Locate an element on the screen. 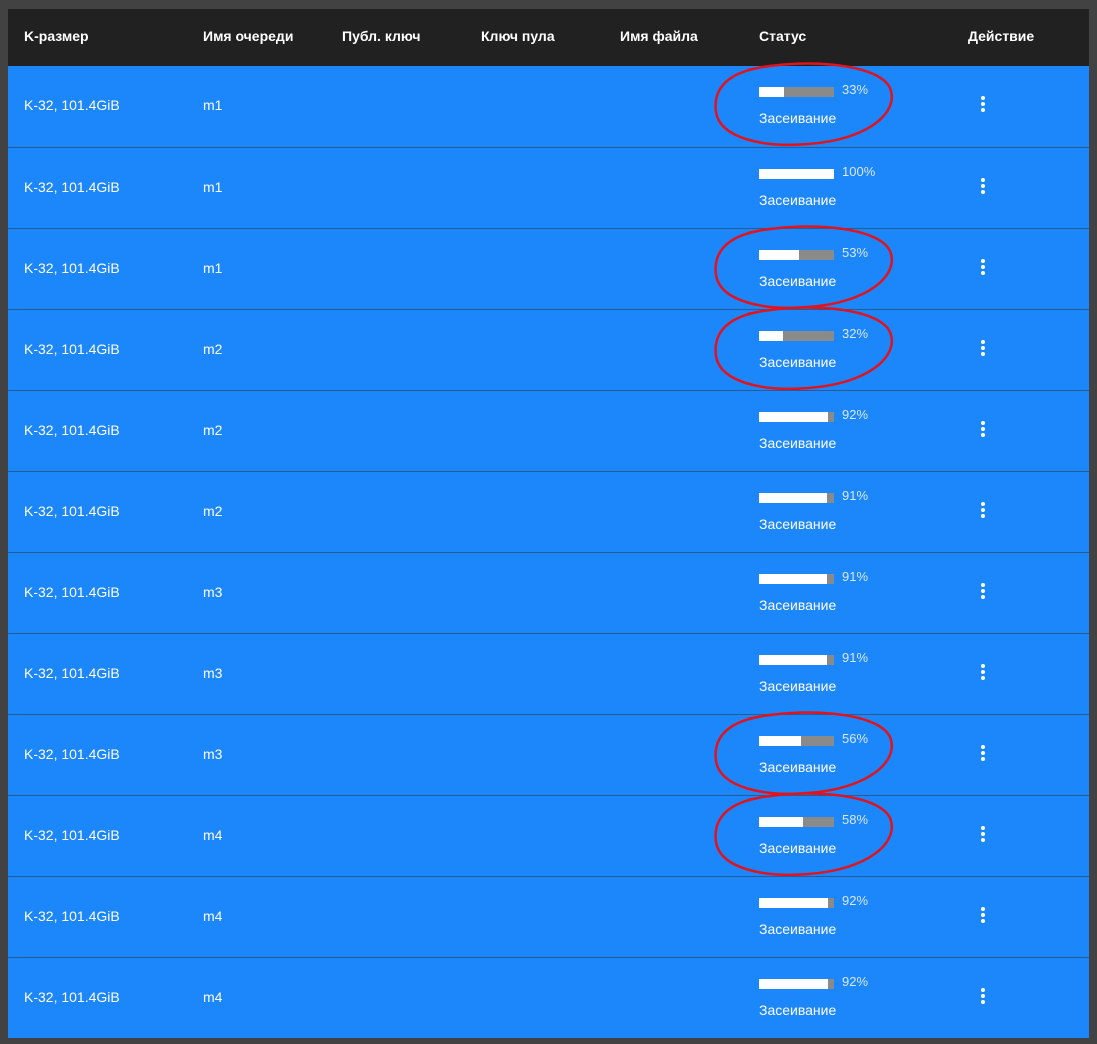 The height and width of the screenshot is (1044, 1097). progress-percent: 33% is located at coordinates (855, 89).